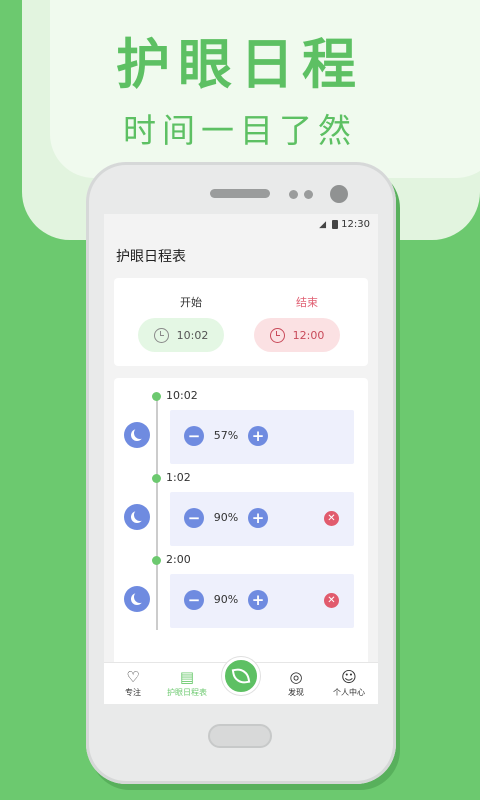  I want to click on leaf-icon, so click(241, 676).